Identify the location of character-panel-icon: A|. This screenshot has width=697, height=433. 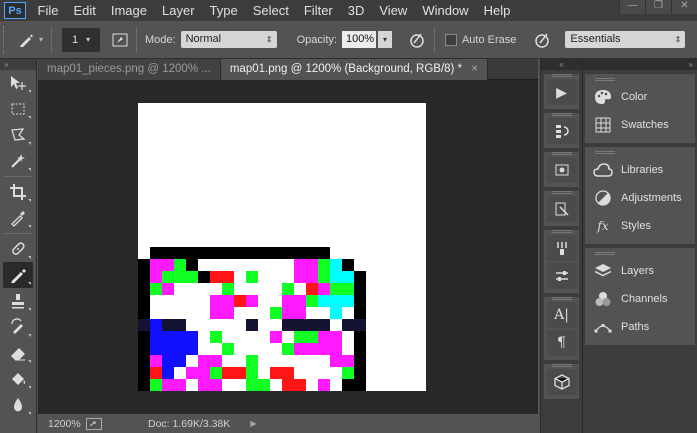
(561, 315).